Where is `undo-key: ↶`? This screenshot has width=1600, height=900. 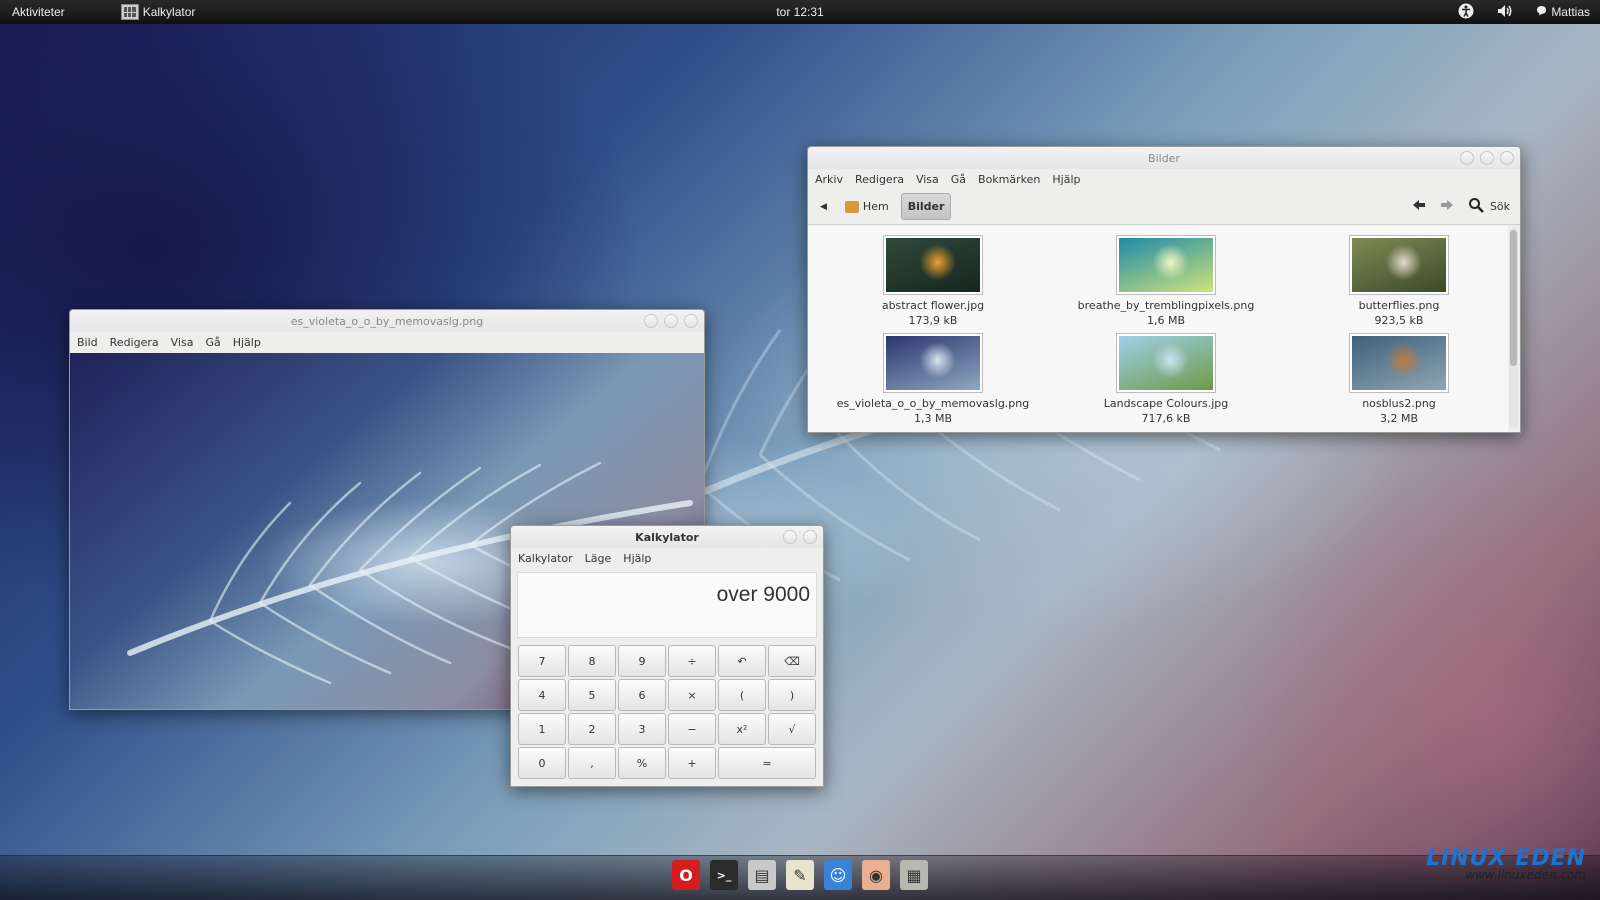
undo-key: ↶ is located at coordinates (742, 661).